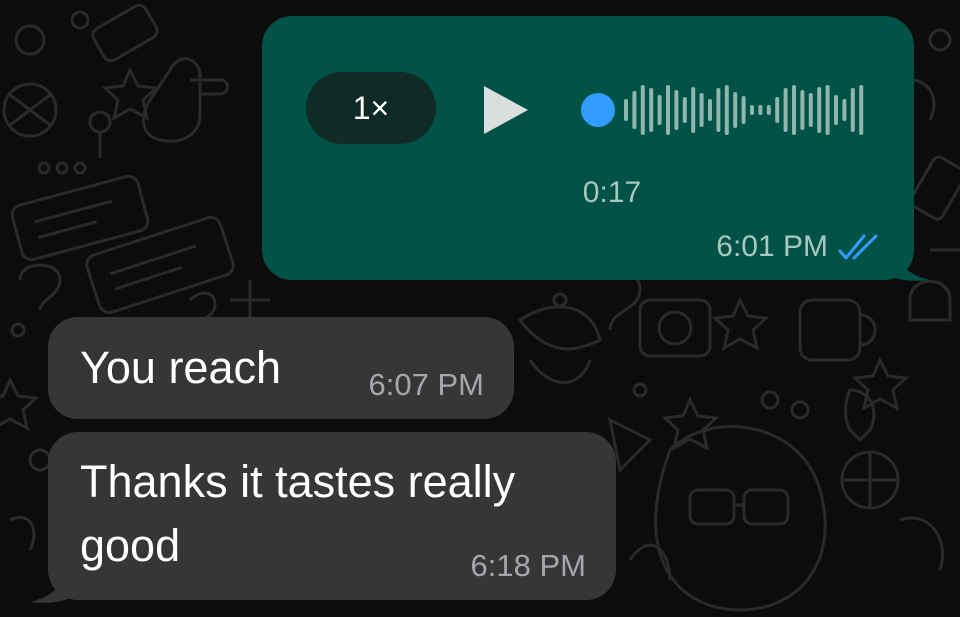 The width and height of the screenshot is (960, 617). What do you see at coordinates (858, 247) in the screenshot?
I see `double-check-icon` at bounding box center [858, 247].